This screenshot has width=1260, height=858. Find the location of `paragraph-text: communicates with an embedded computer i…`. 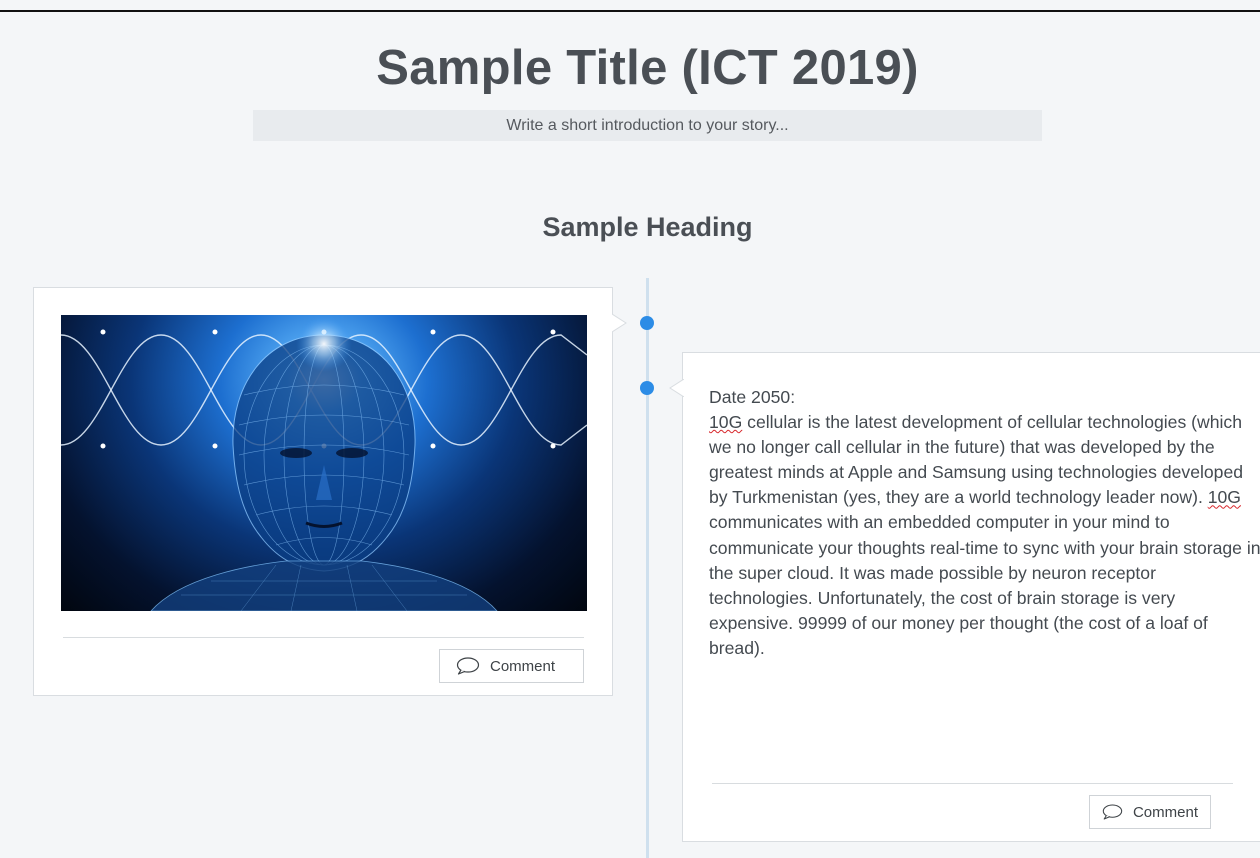

paragraph-text: communicates with an embedded computer i… is located at coordinates (984, 585).